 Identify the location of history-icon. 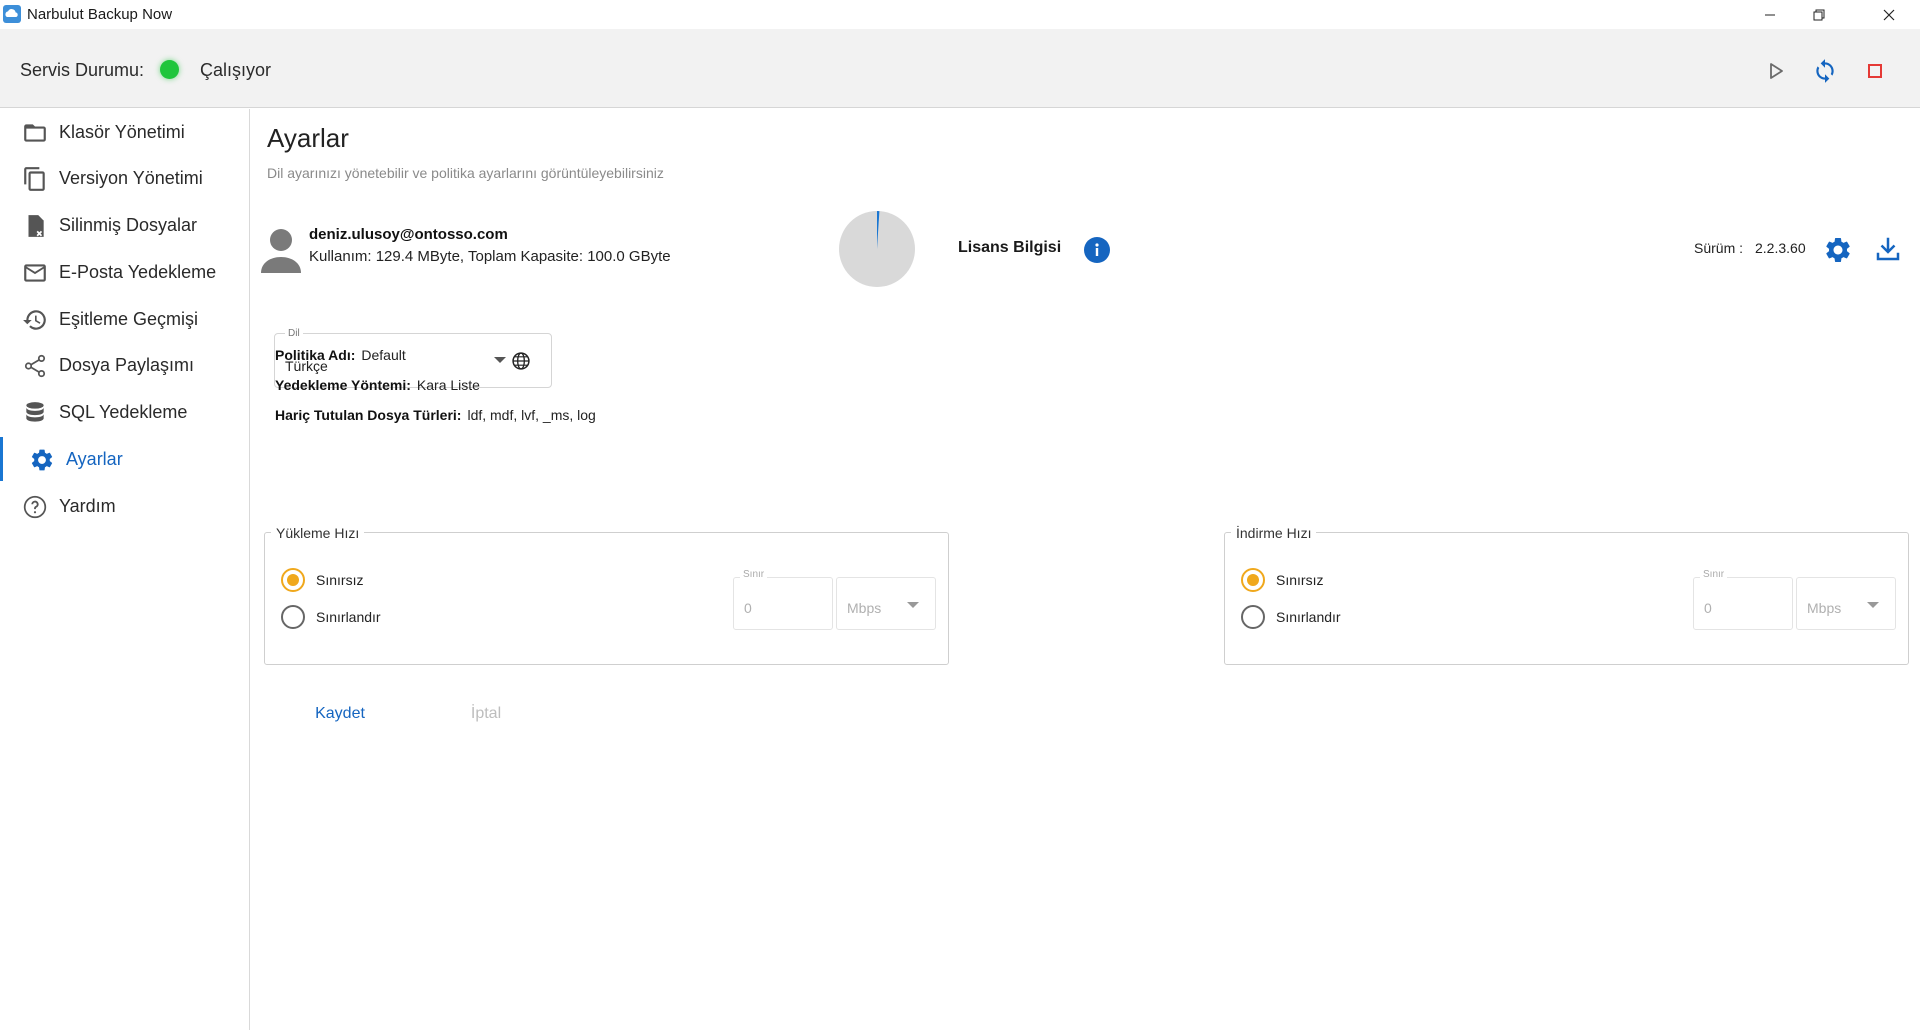
(35, 320).